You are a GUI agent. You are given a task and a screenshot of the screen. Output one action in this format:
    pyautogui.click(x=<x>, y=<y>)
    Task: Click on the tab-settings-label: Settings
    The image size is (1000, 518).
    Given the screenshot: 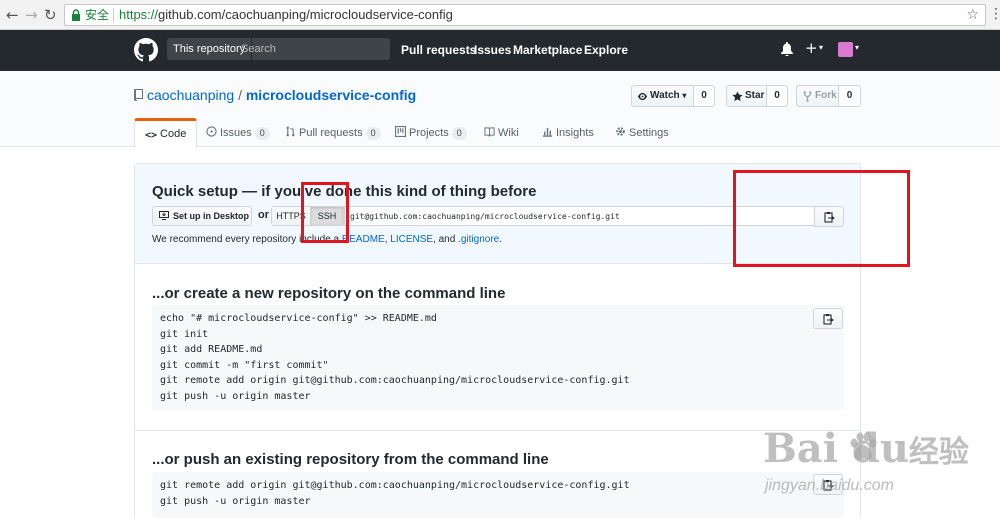 What is the action you would take?
    pyautogui.click(x=649, y=133)
    